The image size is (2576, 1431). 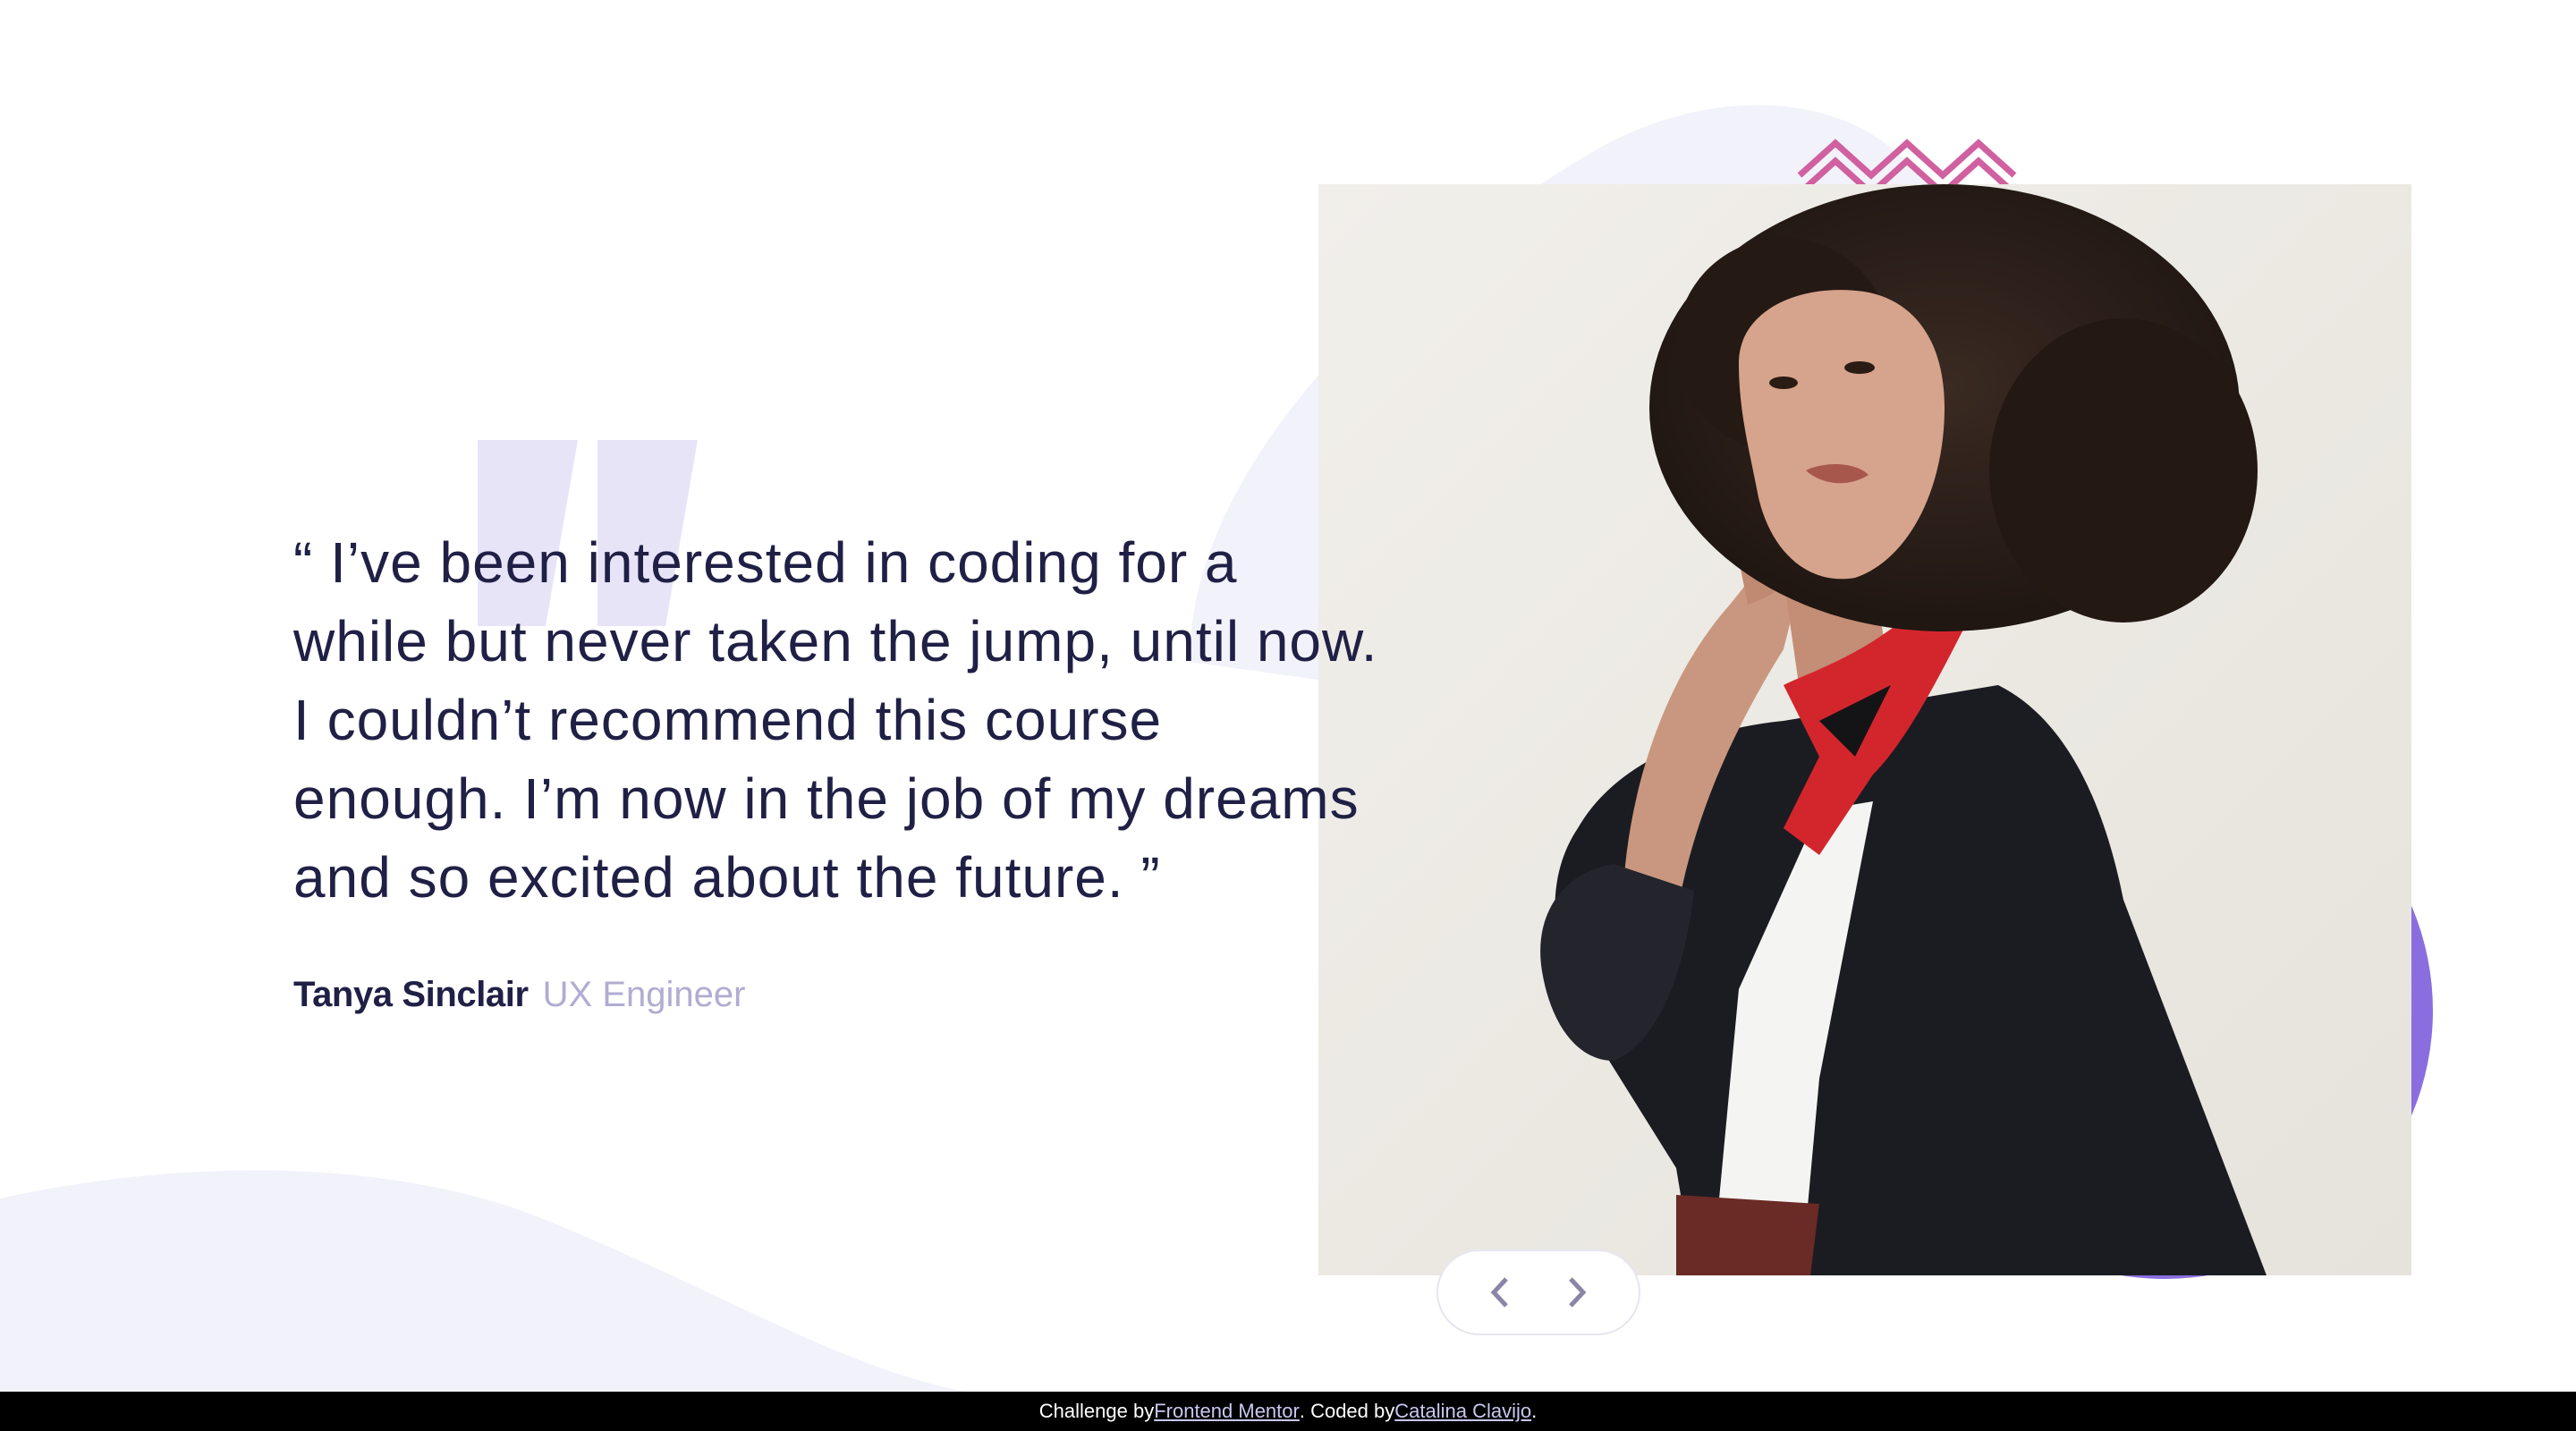 What do you see at coordinates (1096, 1411) in the screenshot?
I see `challenge-prefix: Challenge by` at bounding box center [1096, 1411].